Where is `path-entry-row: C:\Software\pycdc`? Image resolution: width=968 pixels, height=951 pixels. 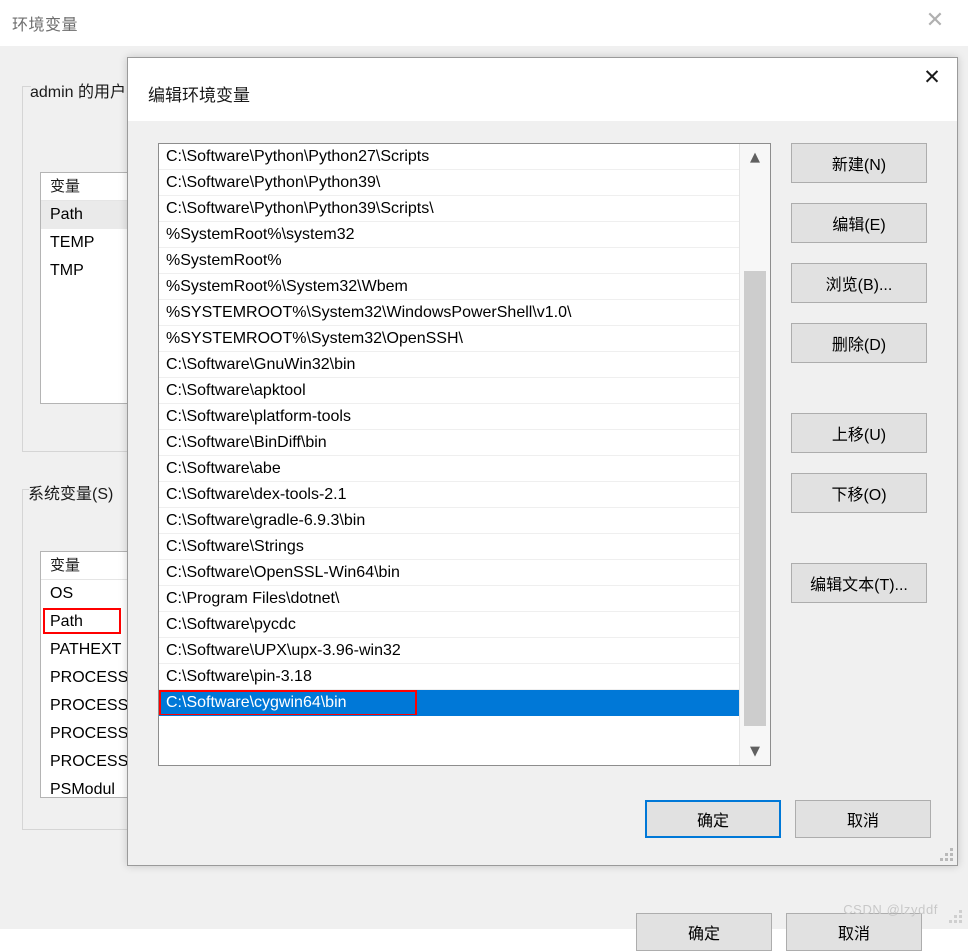
path-entry-row: C:\Software\pycdc is located at coordinates (449, 625).